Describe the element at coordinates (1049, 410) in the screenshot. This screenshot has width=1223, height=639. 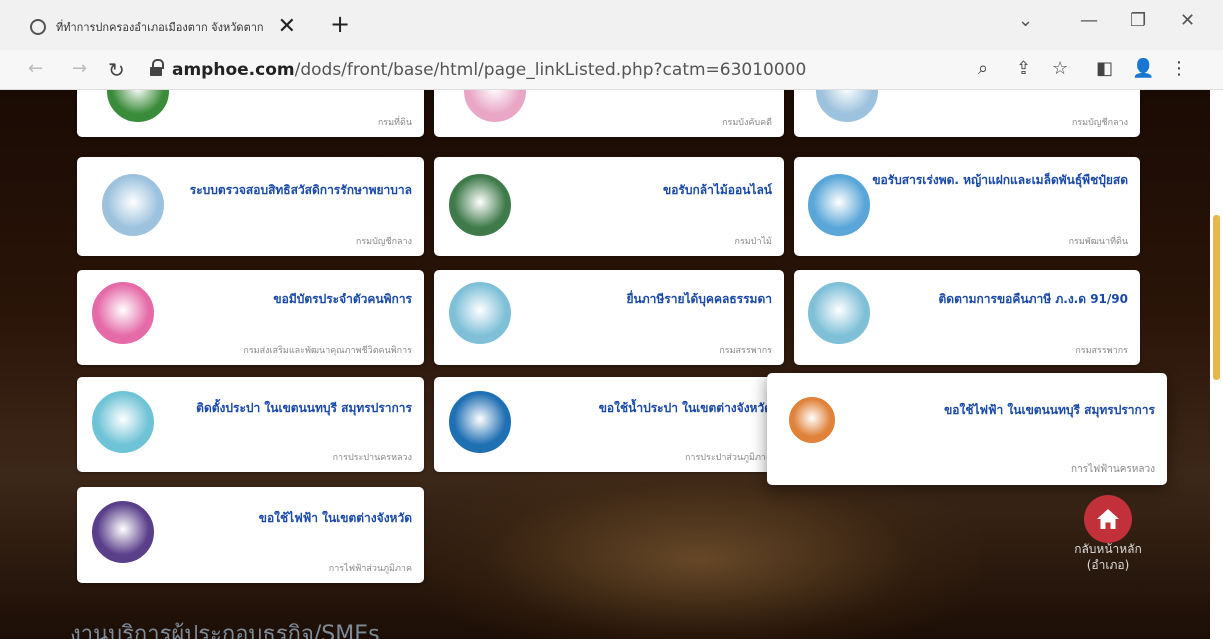
I see `service-name: ขอใช้ไฟฟ้า ในเขตนนทบุรี สมุทรปราการ` at that location.